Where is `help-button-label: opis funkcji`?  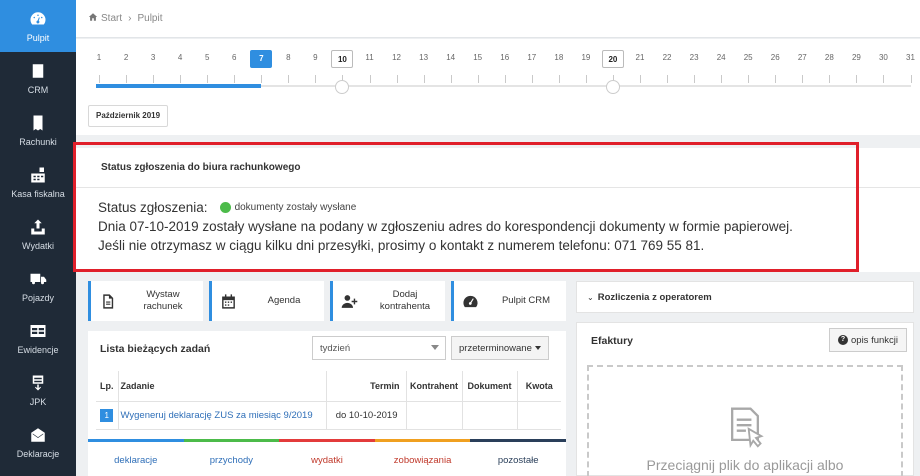
help-button-label: opis funkcji is located at coordinates (874, 340).